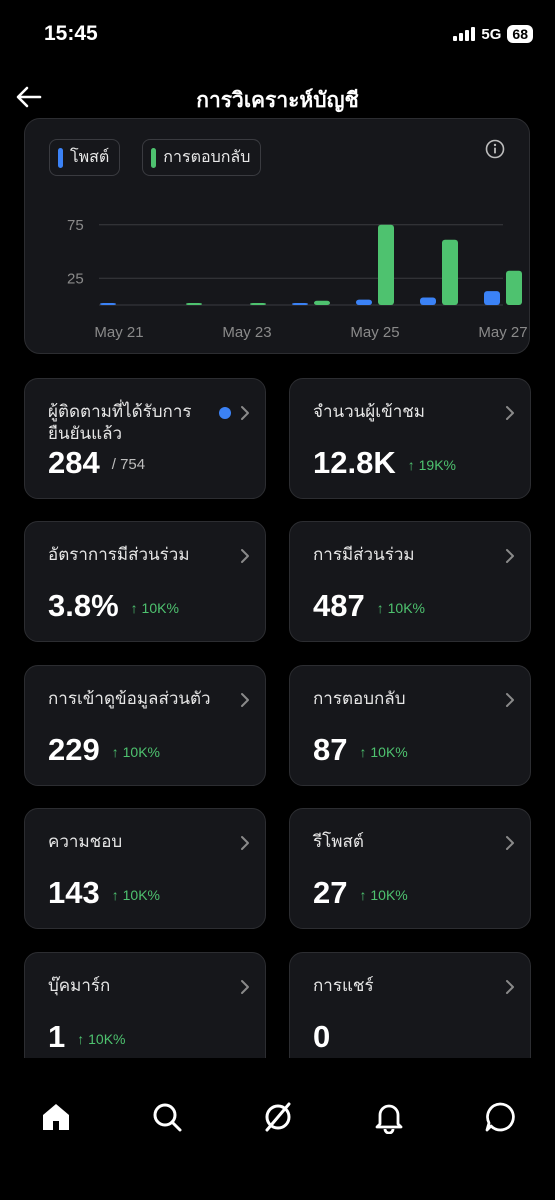  Describe the element at coordinates (74, 462) in the screenshot. I see `metric-value: 284` at that location.